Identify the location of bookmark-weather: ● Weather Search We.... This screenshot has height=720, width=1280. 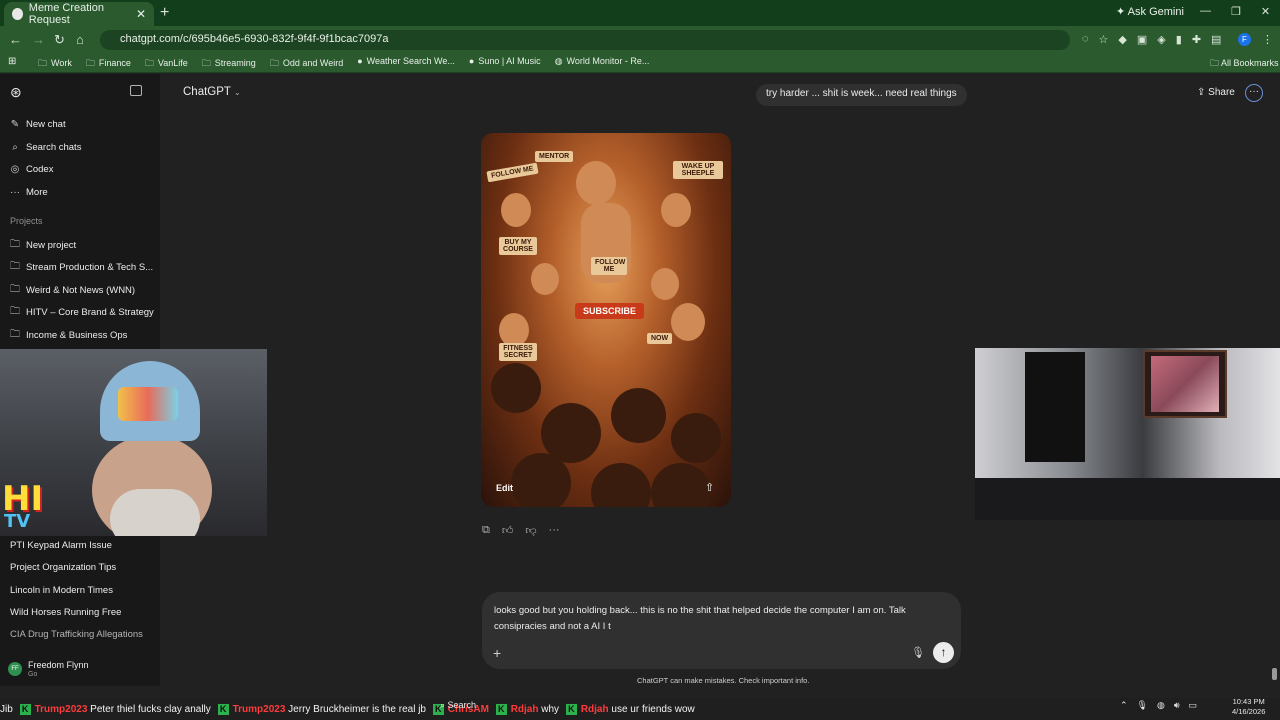
(406, 64).